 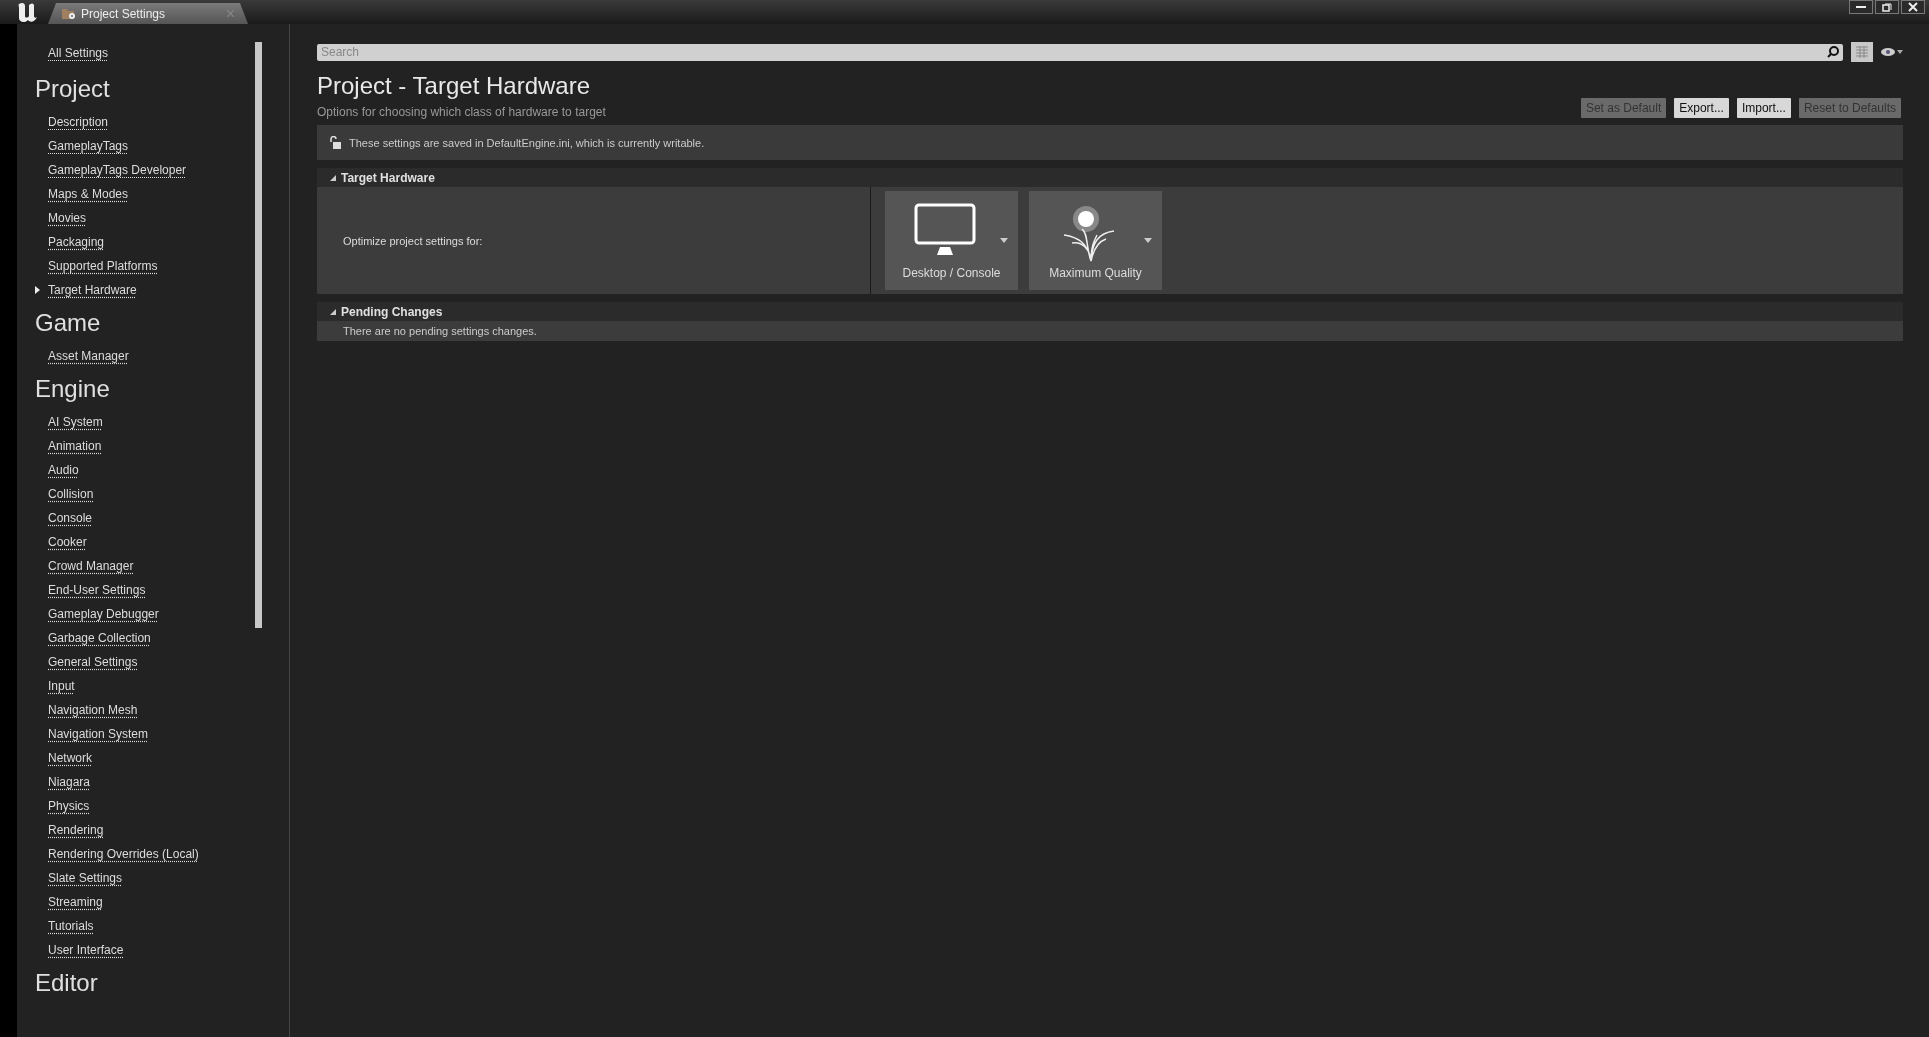 What do you see at coordinates (76, 830) in the screenshot?
I see `category-link: Rendering` at bounding box center [76, 830].